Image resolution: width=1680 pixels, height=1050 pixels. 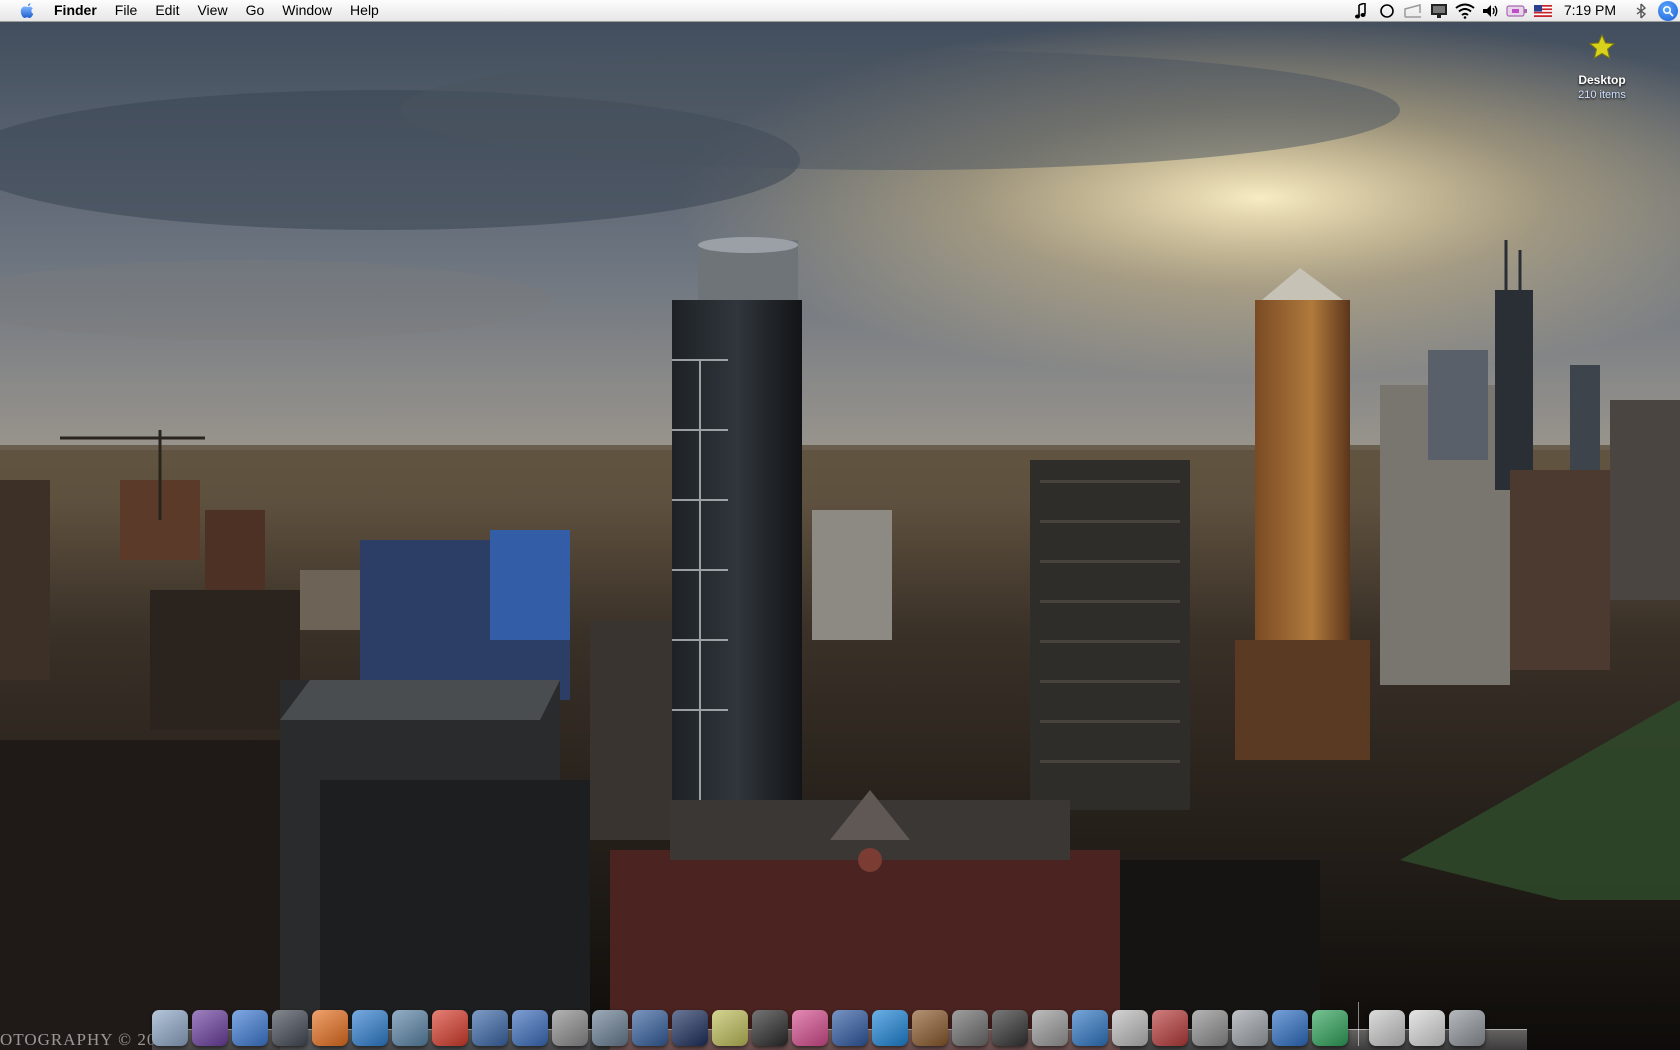 What do you see at coordinates (1413, 10) in the screenshot?
I see `time-machine-icon` at bounding box center [1413, 10].